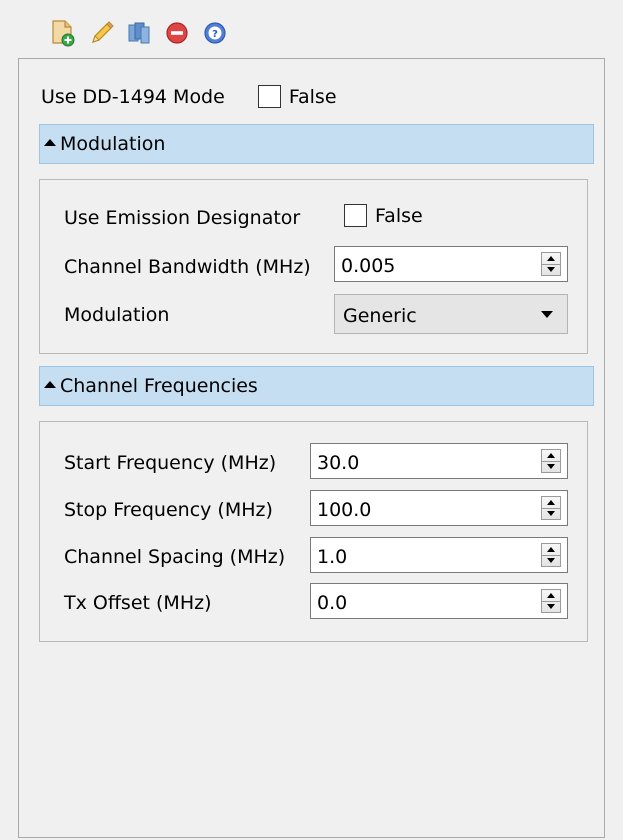 The height and width of the screenshot is (840, 623). Describe the element at coordinates (175, 557) in the screenshot. I see `channel-spacing-label: Channel Spacing (MHz)` at that location.